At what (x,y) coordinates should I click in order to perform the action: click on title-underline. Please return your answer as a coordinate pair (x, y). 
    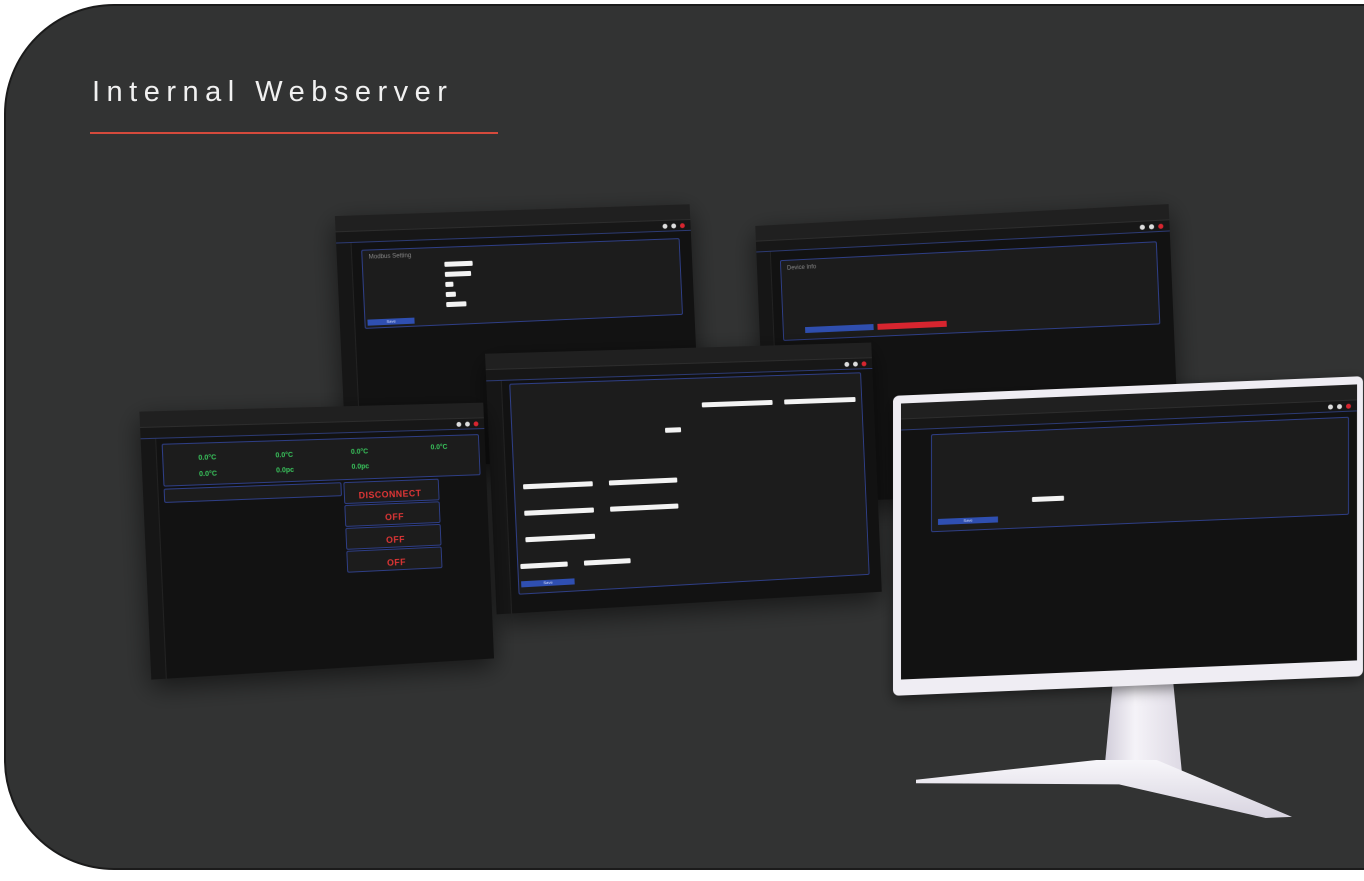
    Looking at the image, I should click on (294, 133).